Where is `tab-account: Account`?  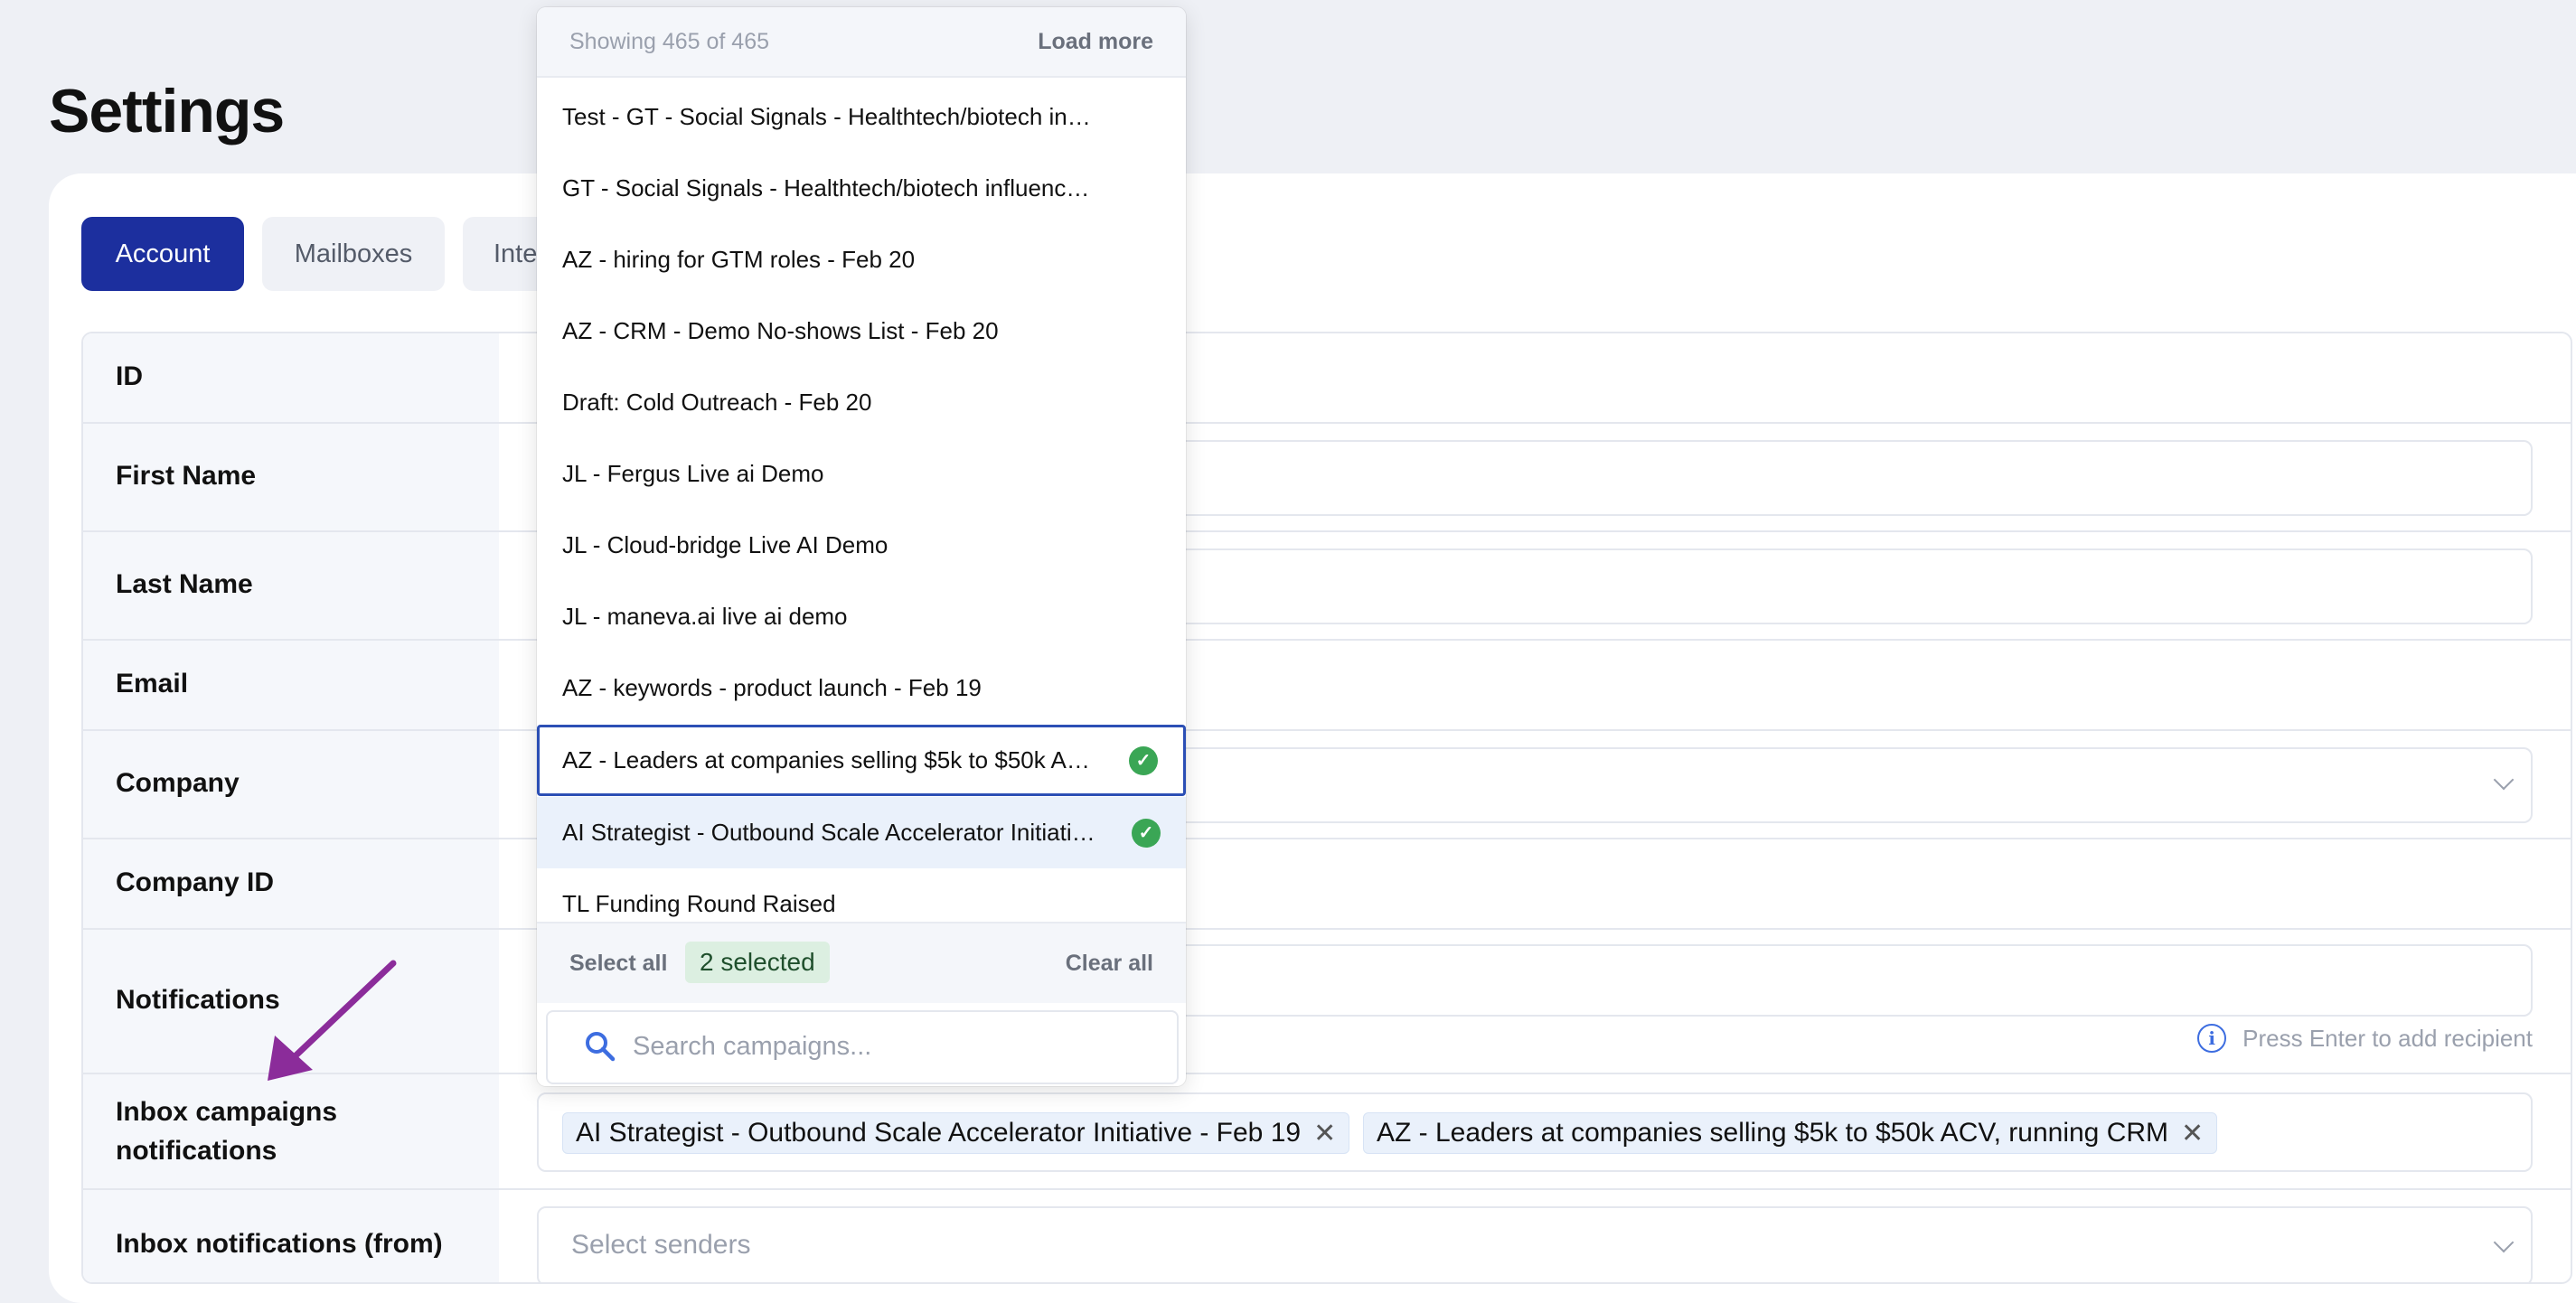
tab-account: Account is located at coordinates (163, 254).